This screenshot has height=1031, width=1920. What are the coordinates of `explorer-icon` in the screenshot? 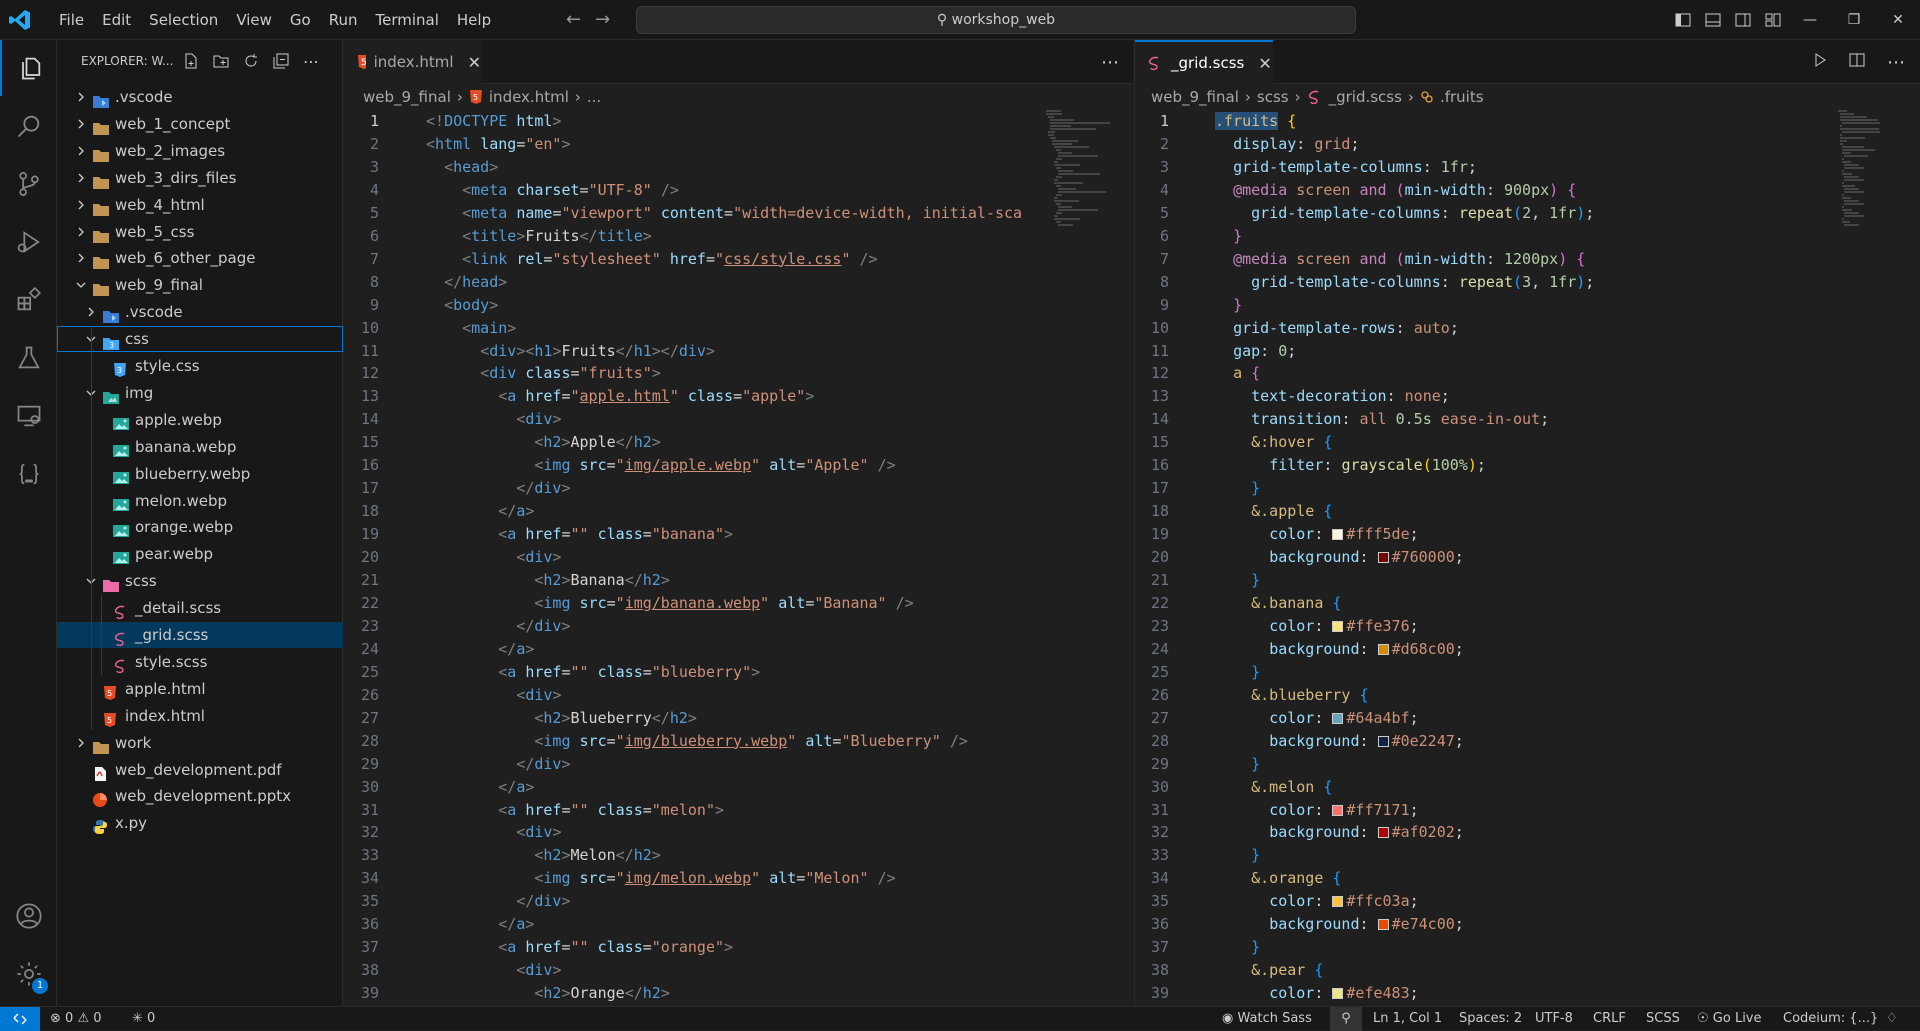 It's located at (28, 68).